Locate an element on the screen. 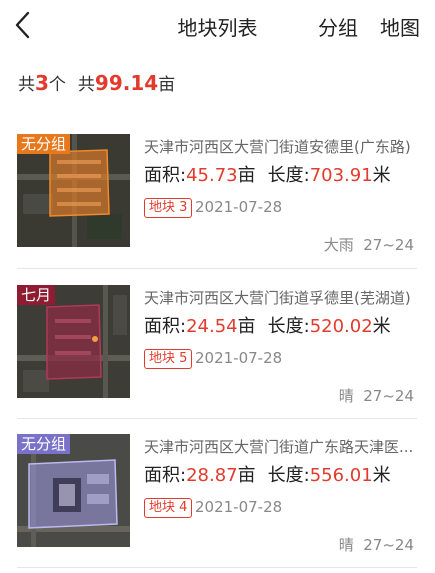 This screenshot has height=573, width=435. plot-count: 3 is located at coordinates (42, 83).